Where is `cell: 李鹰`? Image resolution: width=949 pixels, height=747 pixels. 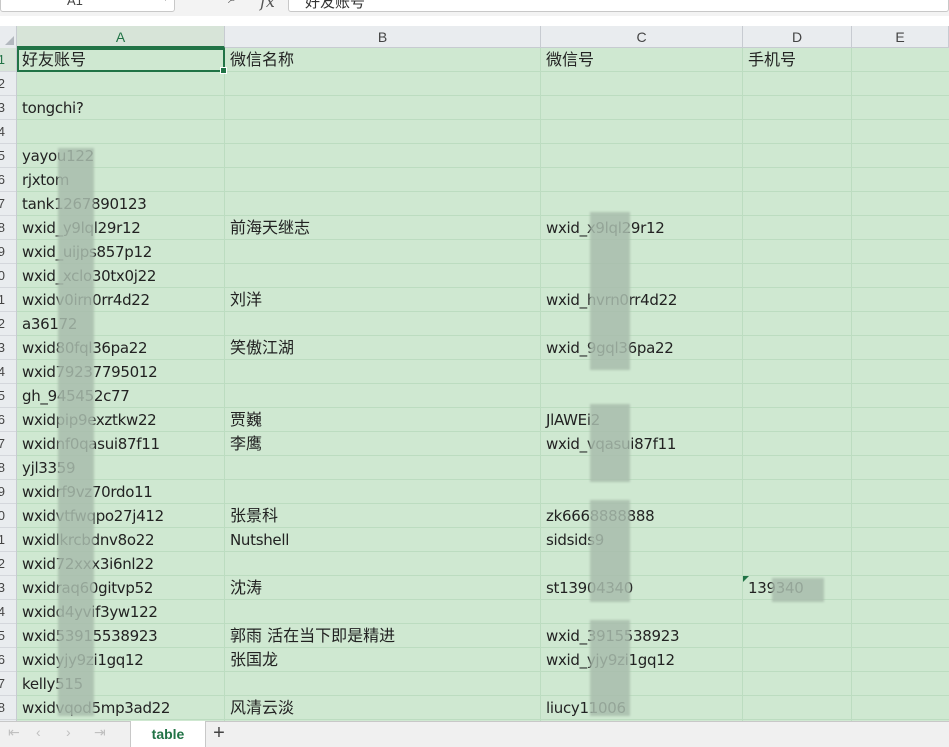
cell: 李鹰 is located at coordinates (243, 444).